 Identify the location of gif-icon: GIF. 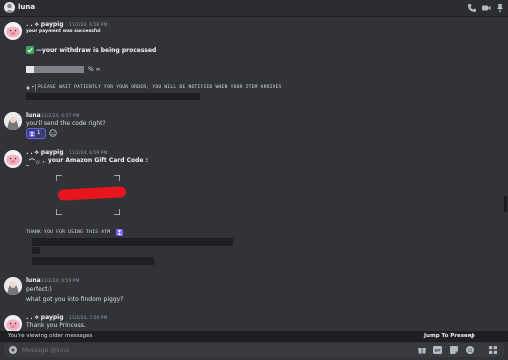
(437, 350).